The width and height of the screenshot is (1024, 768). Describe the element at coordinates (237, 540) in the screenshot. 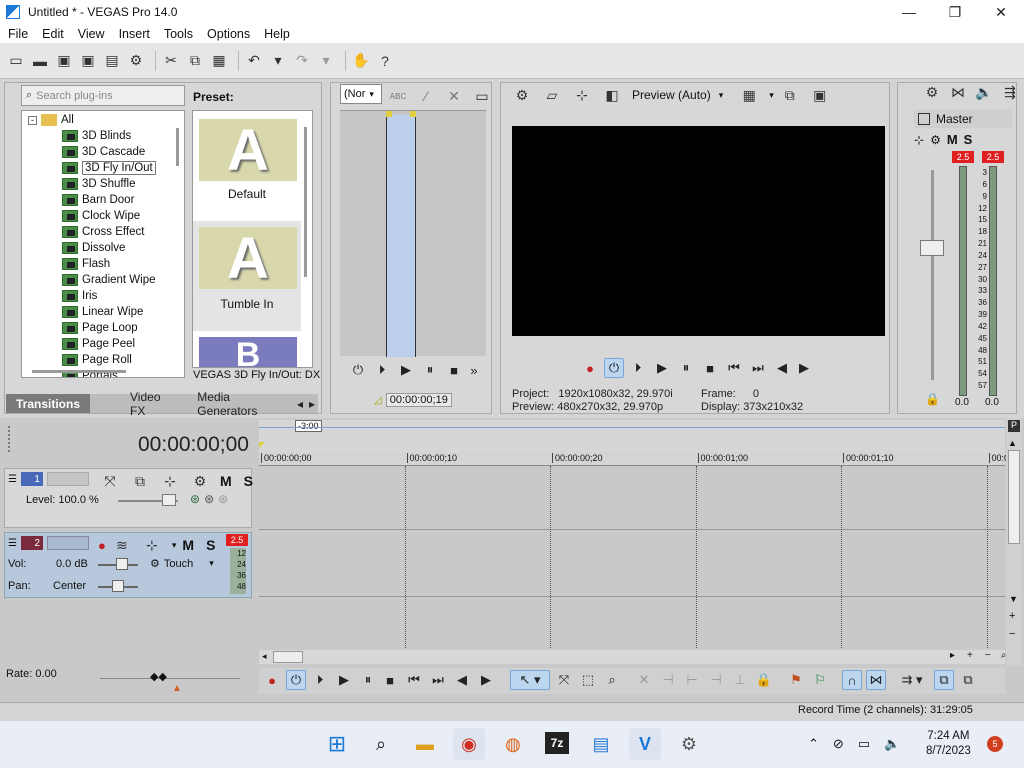

I see `audio-track-clip: 2.5` at that location.